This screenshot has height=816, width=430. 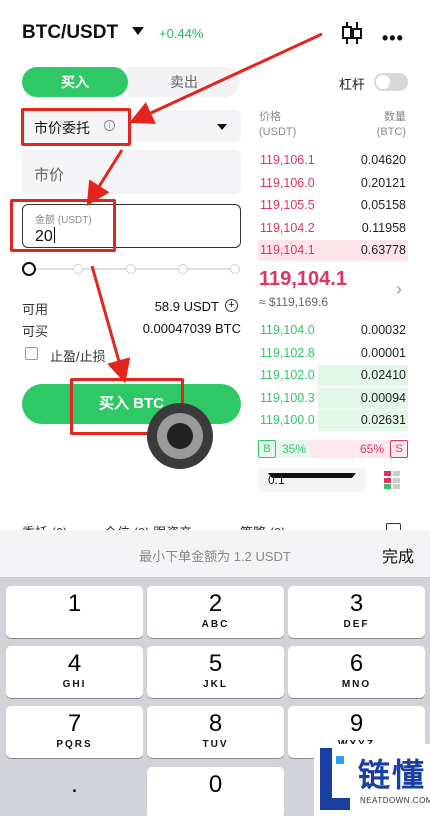 What do you see at coordinates (287, 375) in the screenshot?
I see `bid-price: 119,102.0` at bounding box center [287, 375].